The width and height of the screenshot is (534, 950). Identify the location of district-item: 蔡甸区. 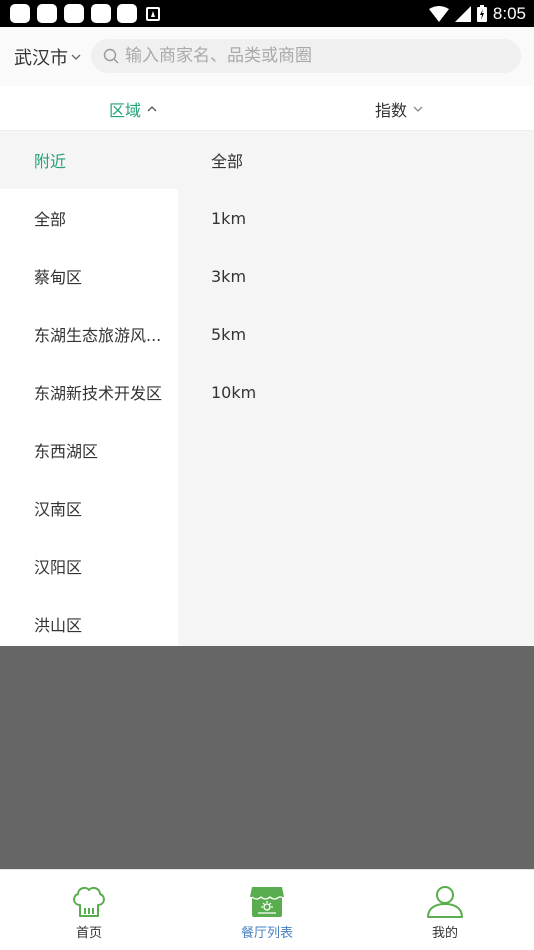
(89, 276).